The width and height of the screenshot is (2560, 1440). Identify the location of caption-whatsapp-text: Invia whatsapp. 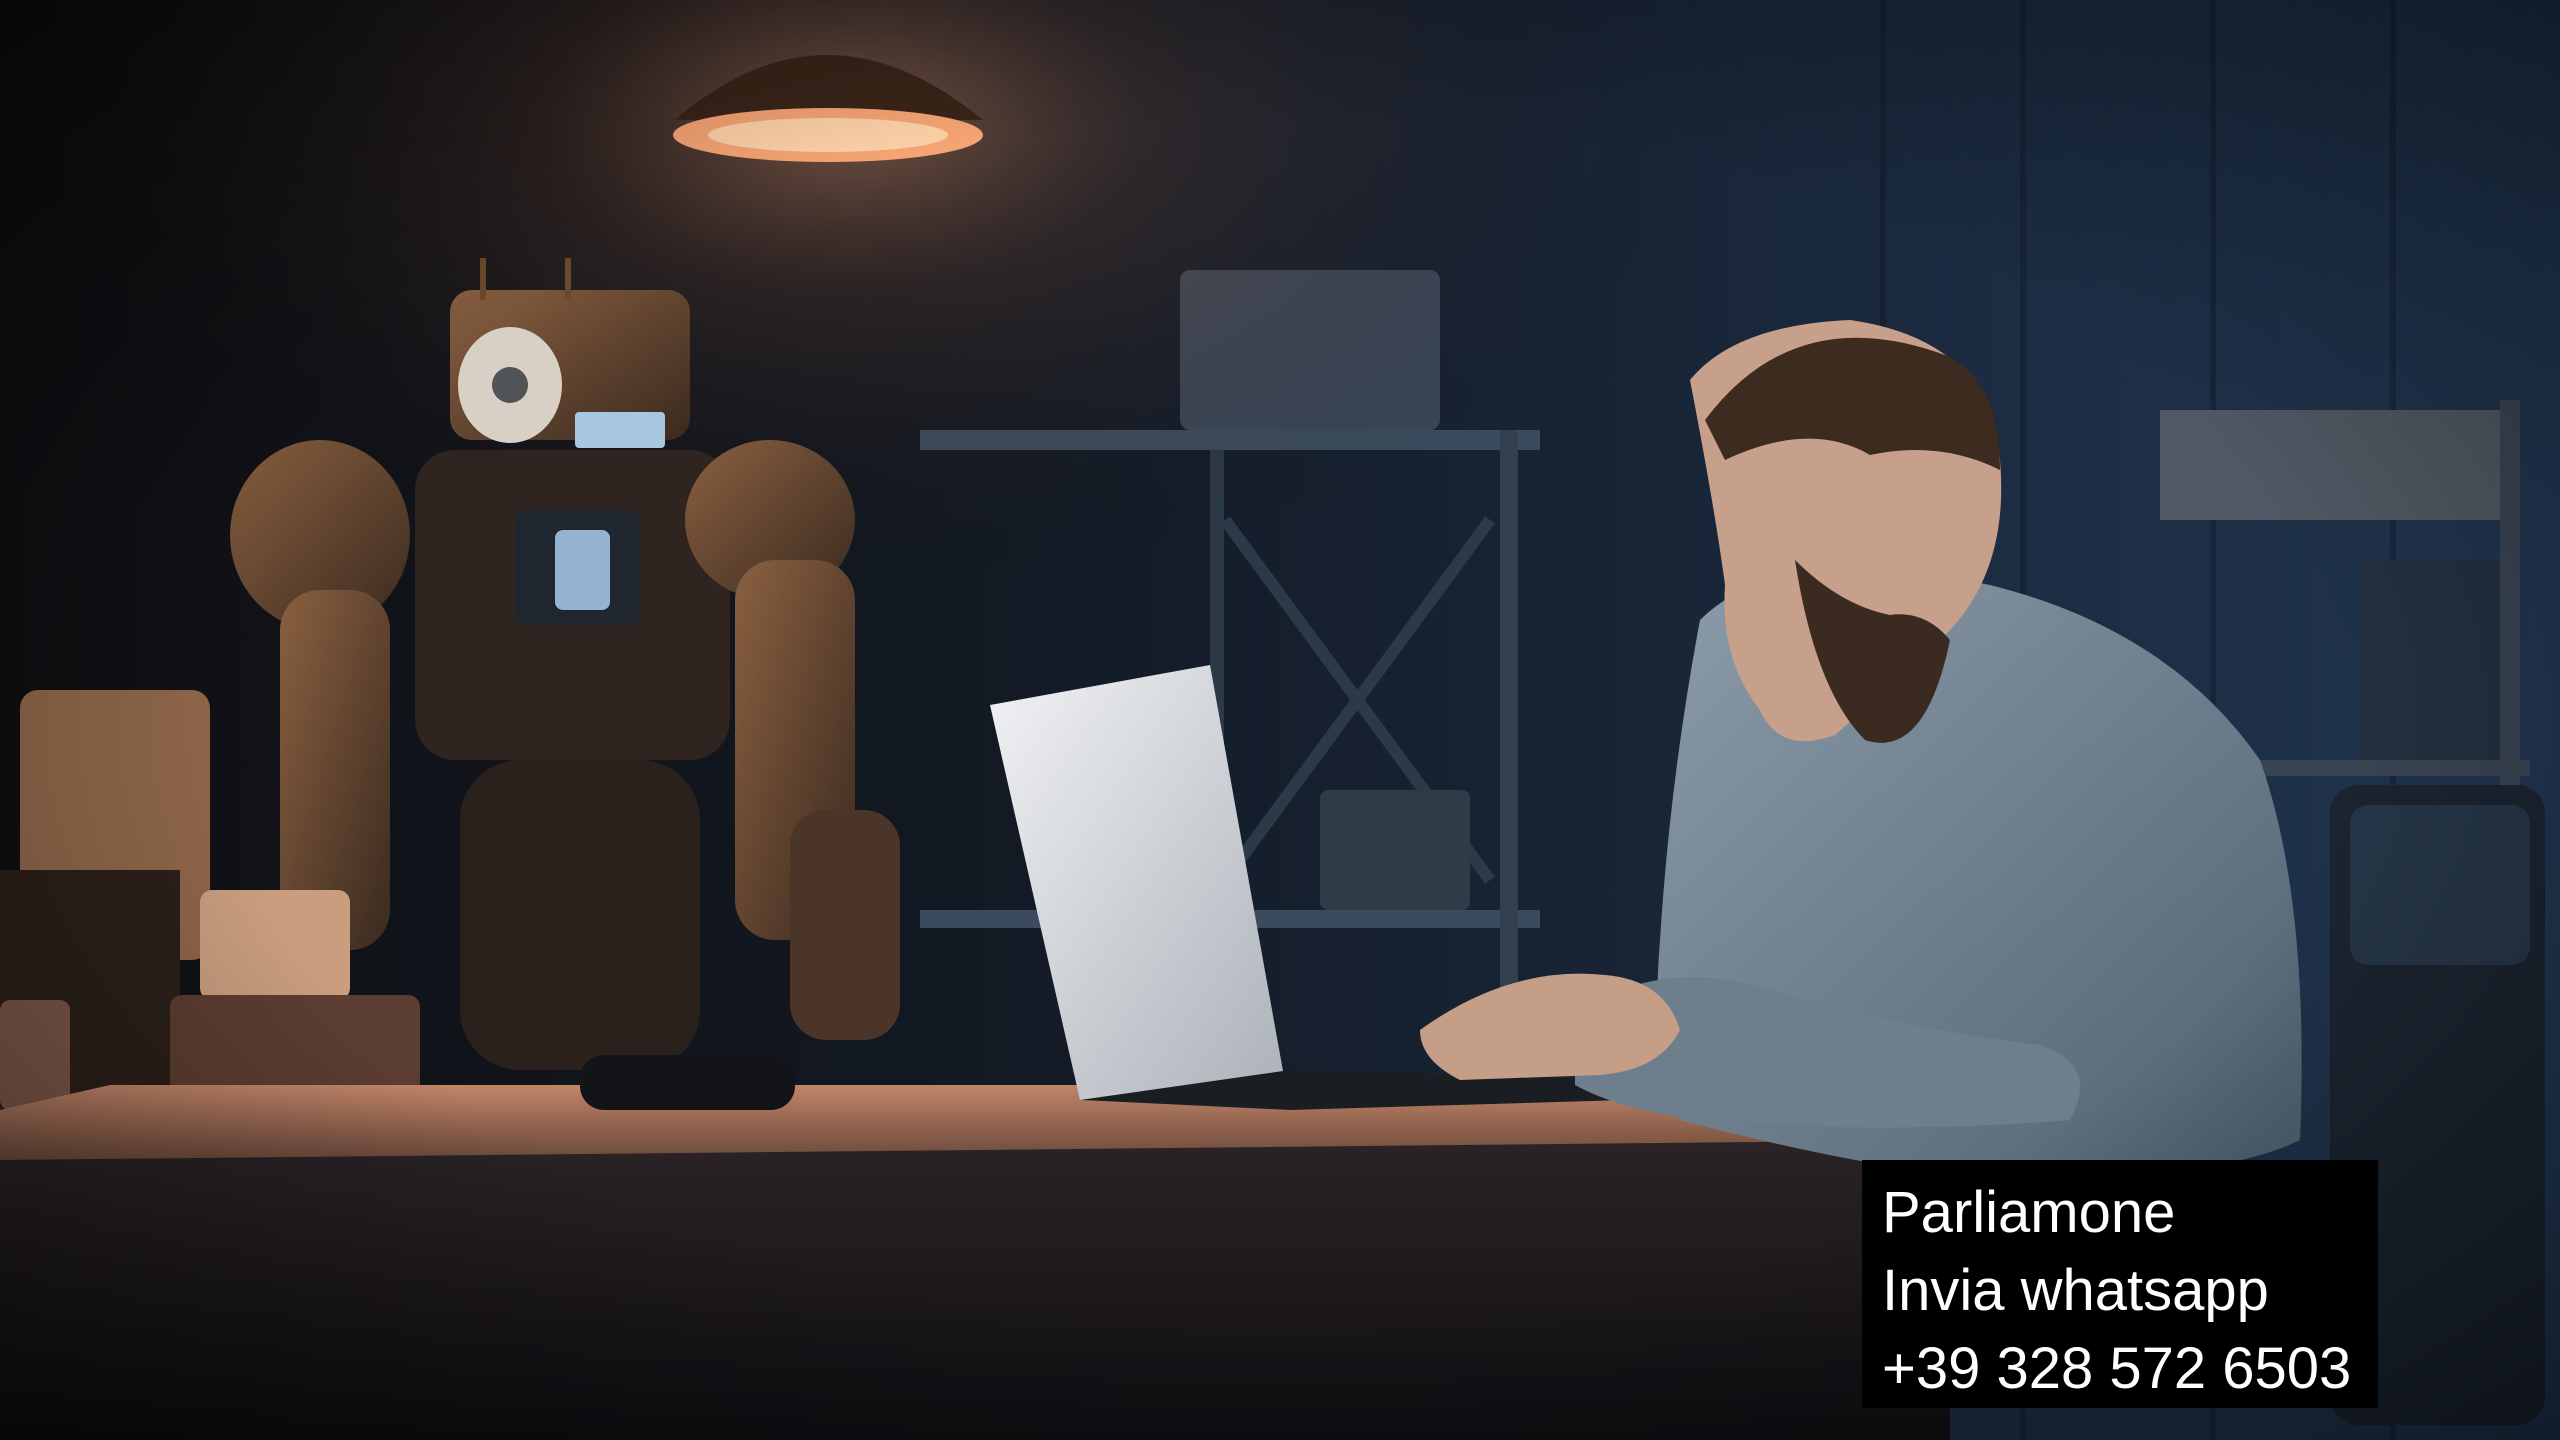
(2075, 1290).